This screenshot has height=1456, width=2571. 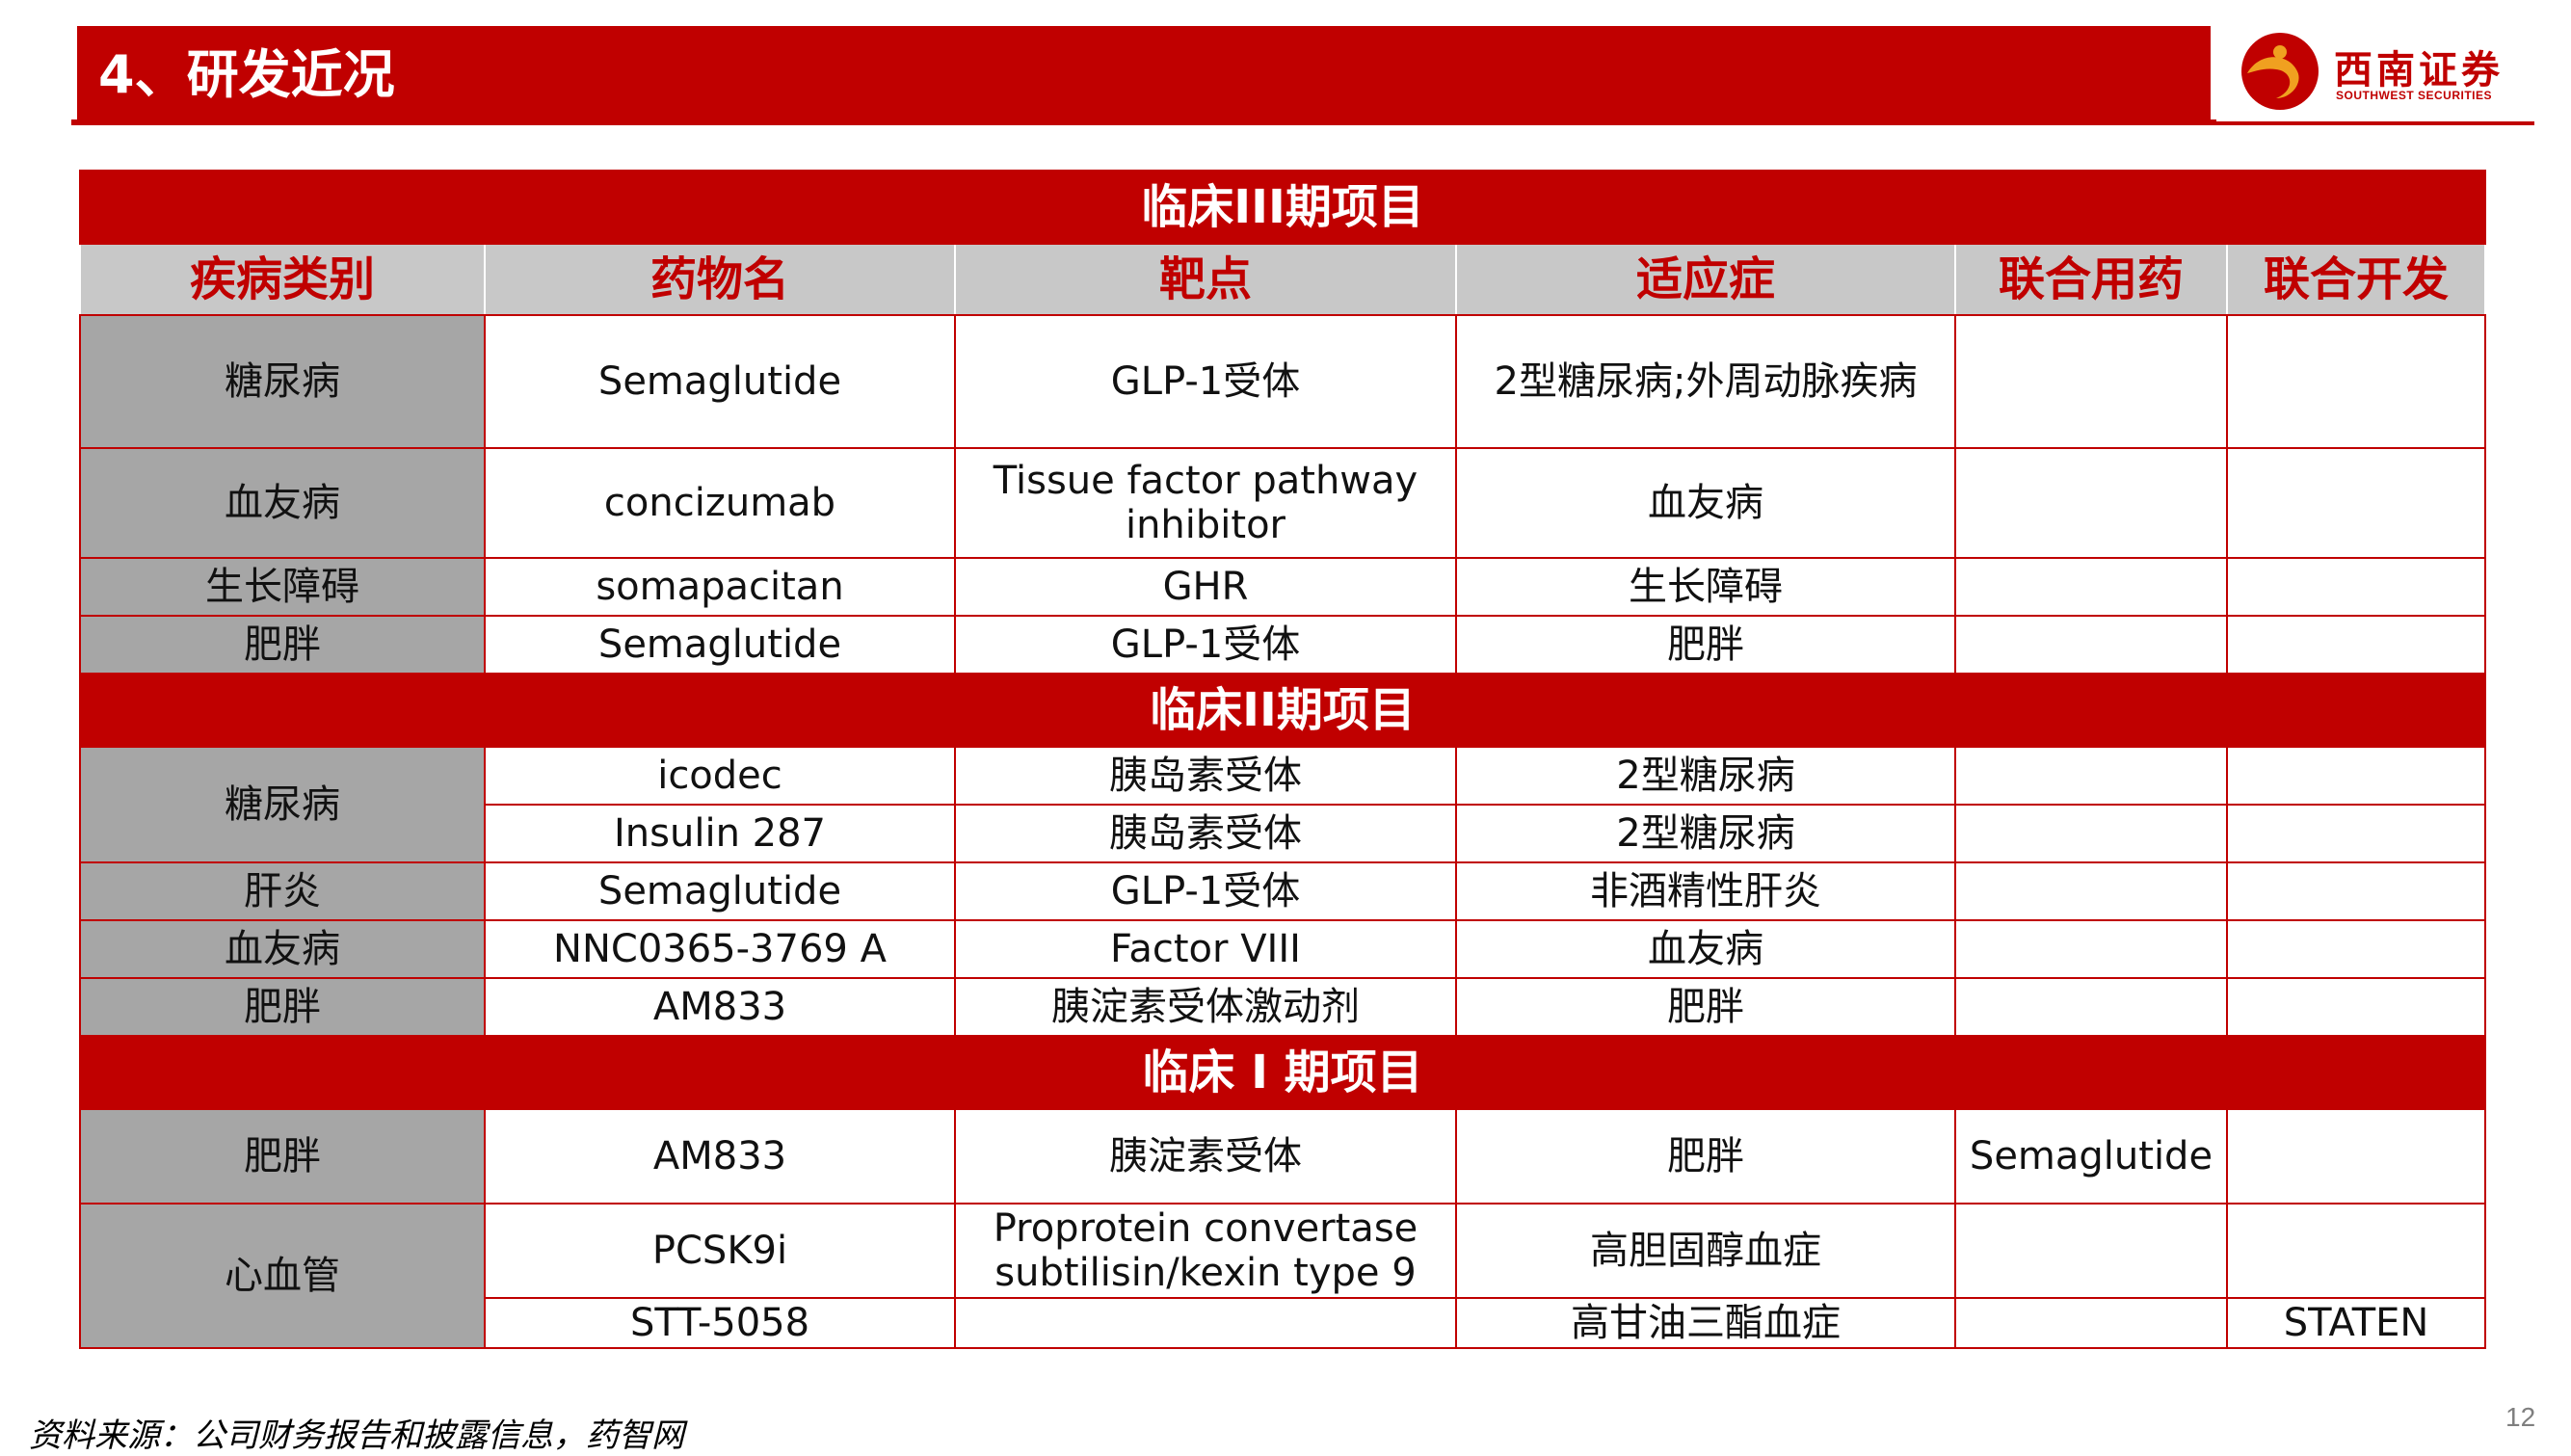 I want to click on phase-row-1: 临床 I 期项目, so click(x=1282, y=1072).